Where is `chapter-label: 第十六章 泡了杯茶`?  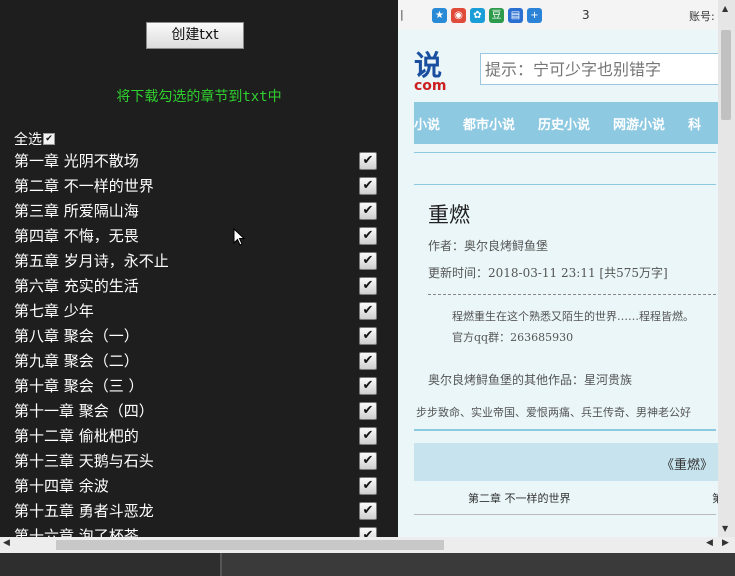 chapter-label: 第十六章 泡了杯茶 is located at coordinates (76, 532).